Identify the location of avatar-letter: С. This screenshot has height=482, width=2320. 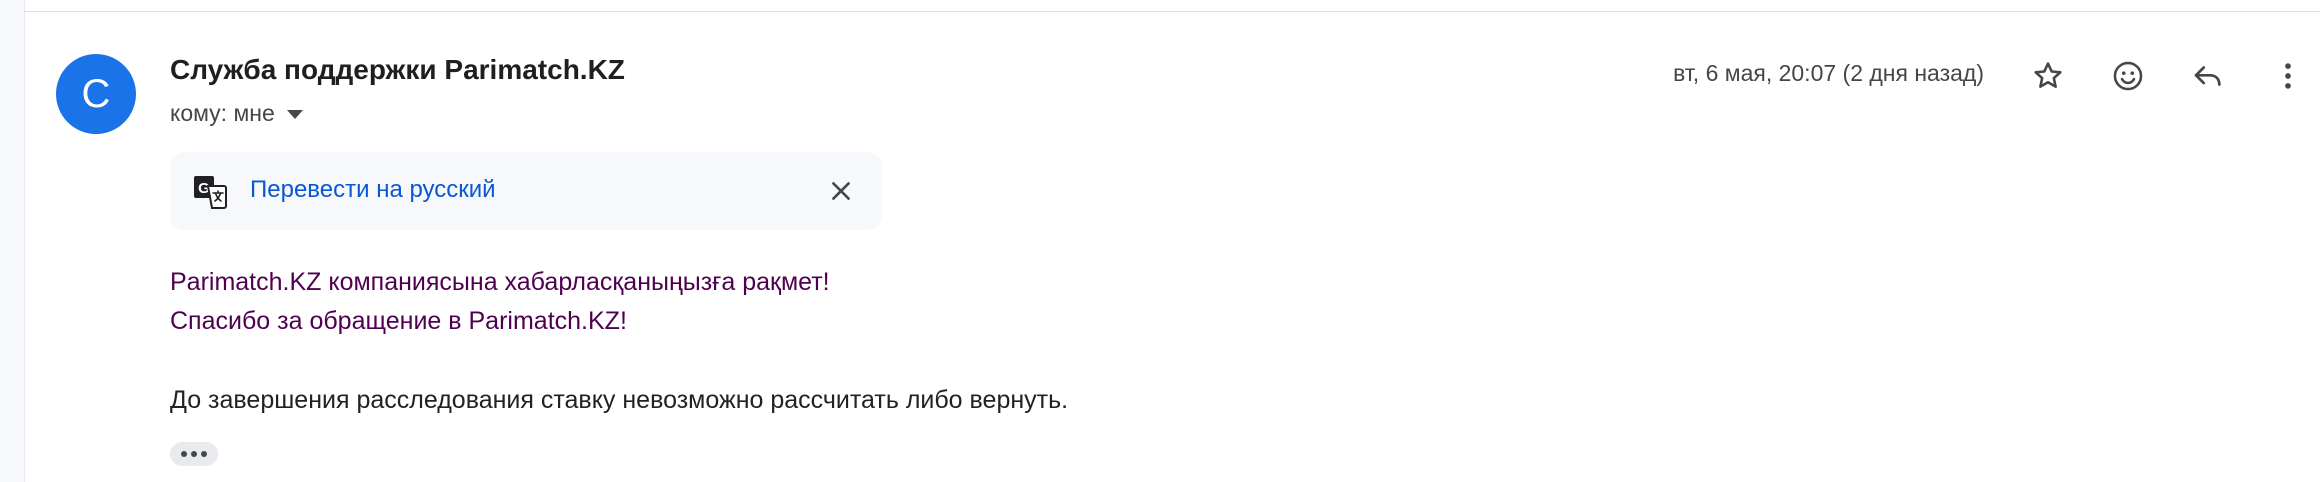
(96, 93).